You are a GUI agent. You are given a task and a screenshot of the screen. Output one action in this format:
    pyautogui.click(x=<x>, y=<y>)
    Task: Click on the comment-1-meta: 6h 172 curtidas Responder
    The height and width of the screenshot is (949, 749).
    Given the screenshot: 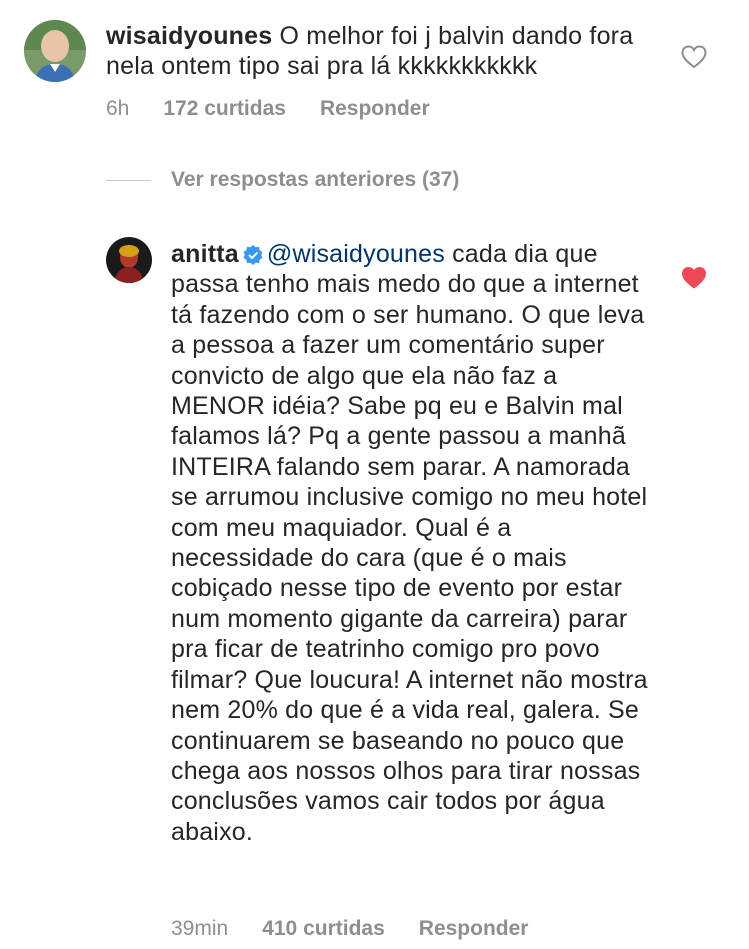 What is the action you would take?
    pyautogui.click(x=285, y=109)
    